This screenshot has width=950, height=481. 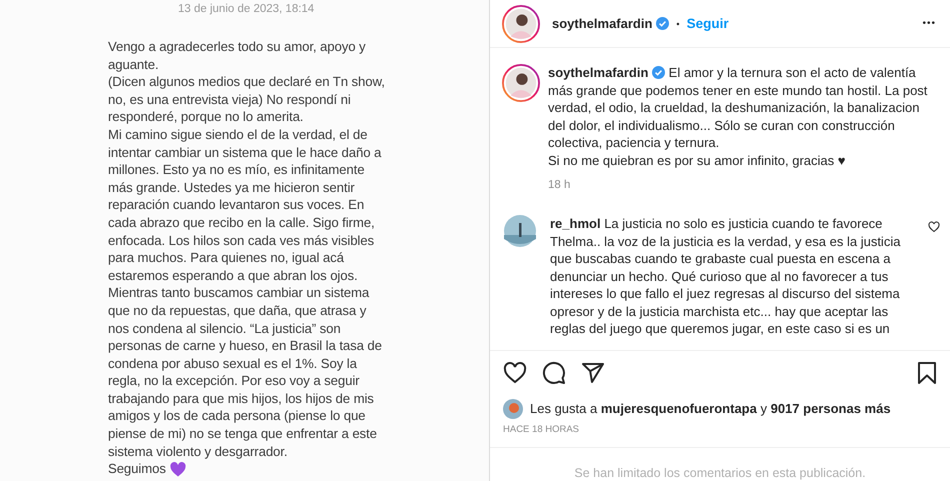 I want to click on note-line: estaremos esperando a que abran los ojos., so click(x=233, y=275).